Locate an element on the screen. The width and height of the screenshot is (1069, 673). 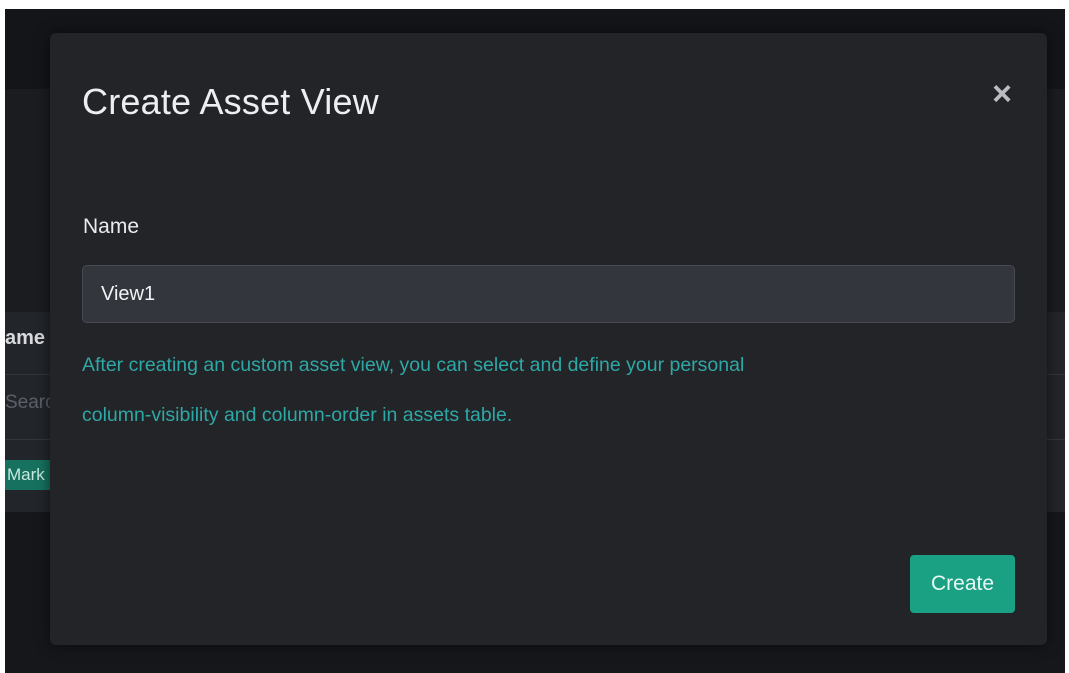
background-table-header: ame is located at coordinates (25, 338).